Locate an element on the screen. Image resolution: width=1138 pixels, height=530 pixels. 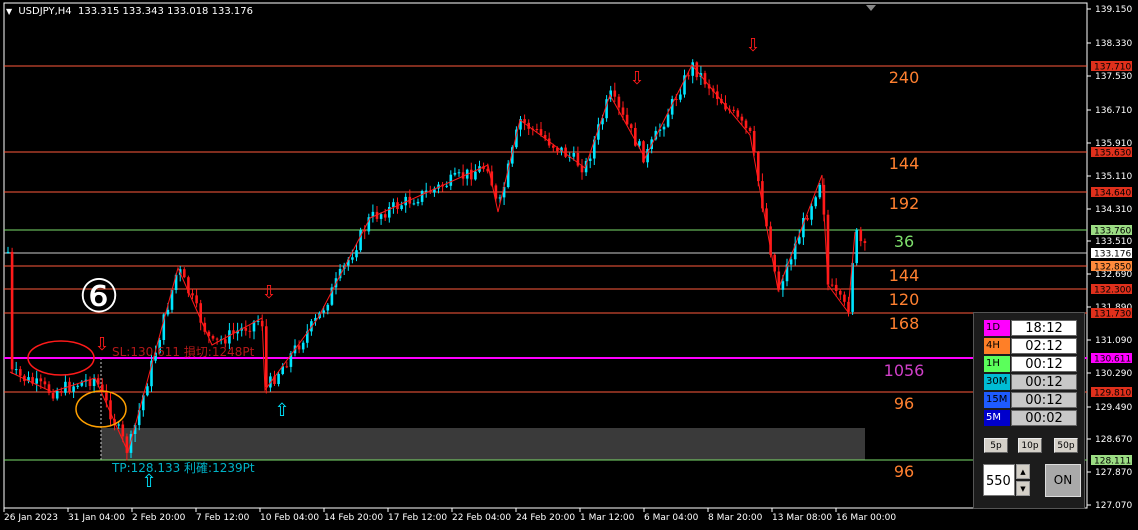
price-tick-label: 138.330 is located at coordinates (1113, 44).